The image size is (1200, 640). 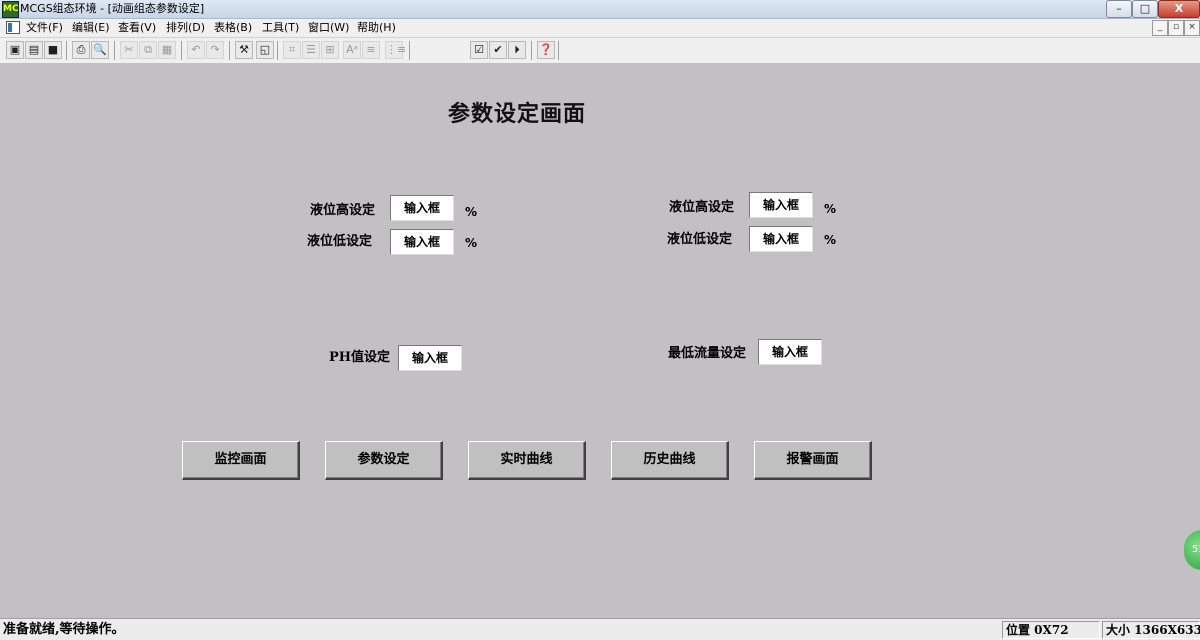 I want to click on menu-arrange: 排列(D), so click(x=185, y=28).